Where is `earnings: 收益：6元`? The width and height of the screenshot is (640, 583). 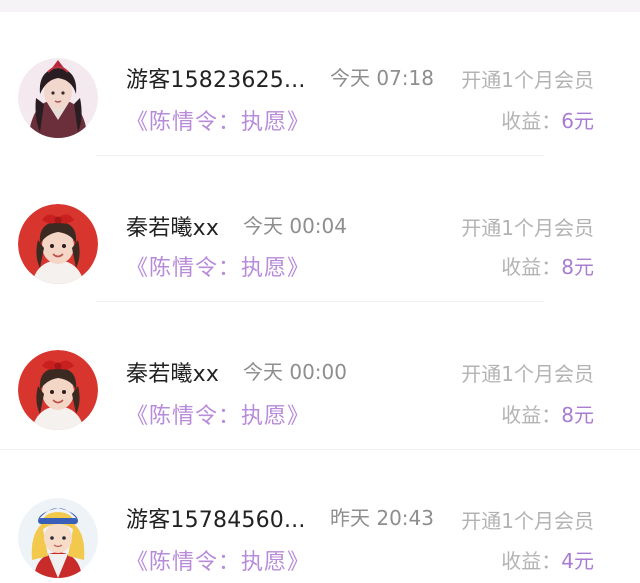
earnings: 收益：6元 is located at coordinates (547, 119).